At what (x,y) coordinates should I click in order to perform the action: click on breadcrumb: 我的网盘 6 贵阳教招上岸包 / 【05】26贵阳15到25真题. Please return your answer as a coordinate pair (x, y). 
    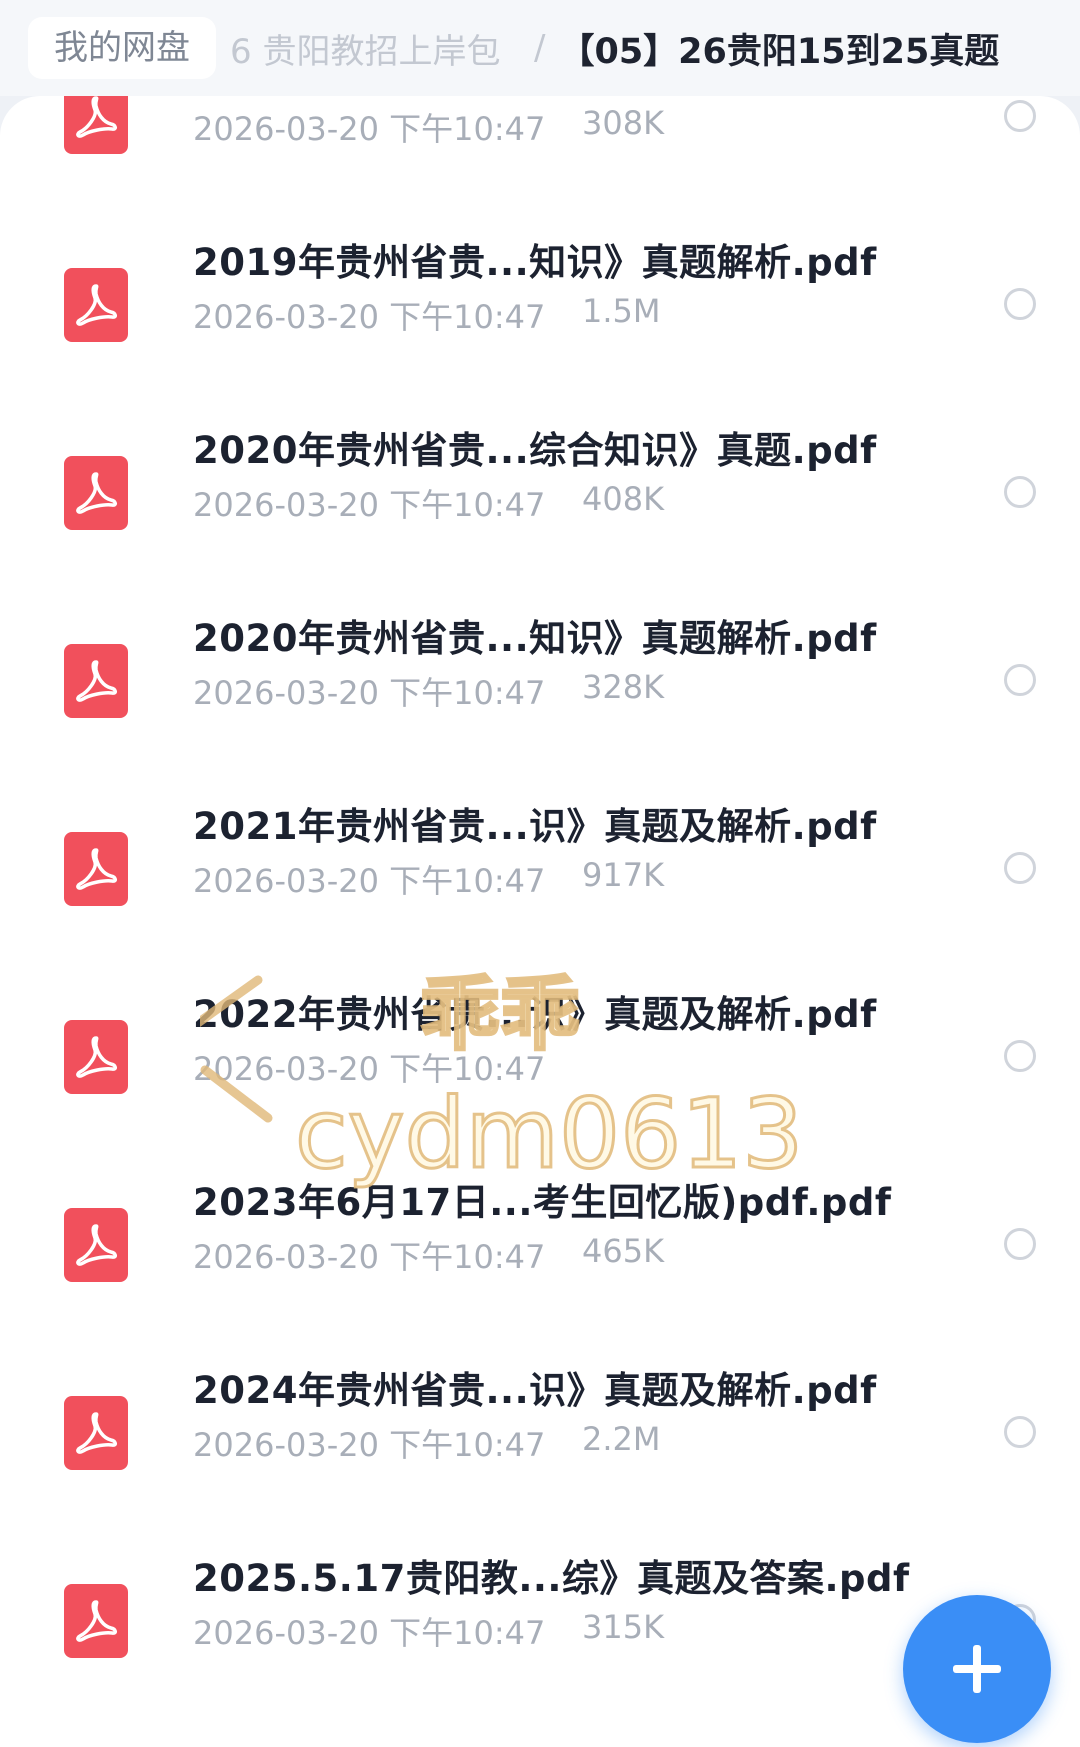
    Looking at the image, I should click on (540, 48).